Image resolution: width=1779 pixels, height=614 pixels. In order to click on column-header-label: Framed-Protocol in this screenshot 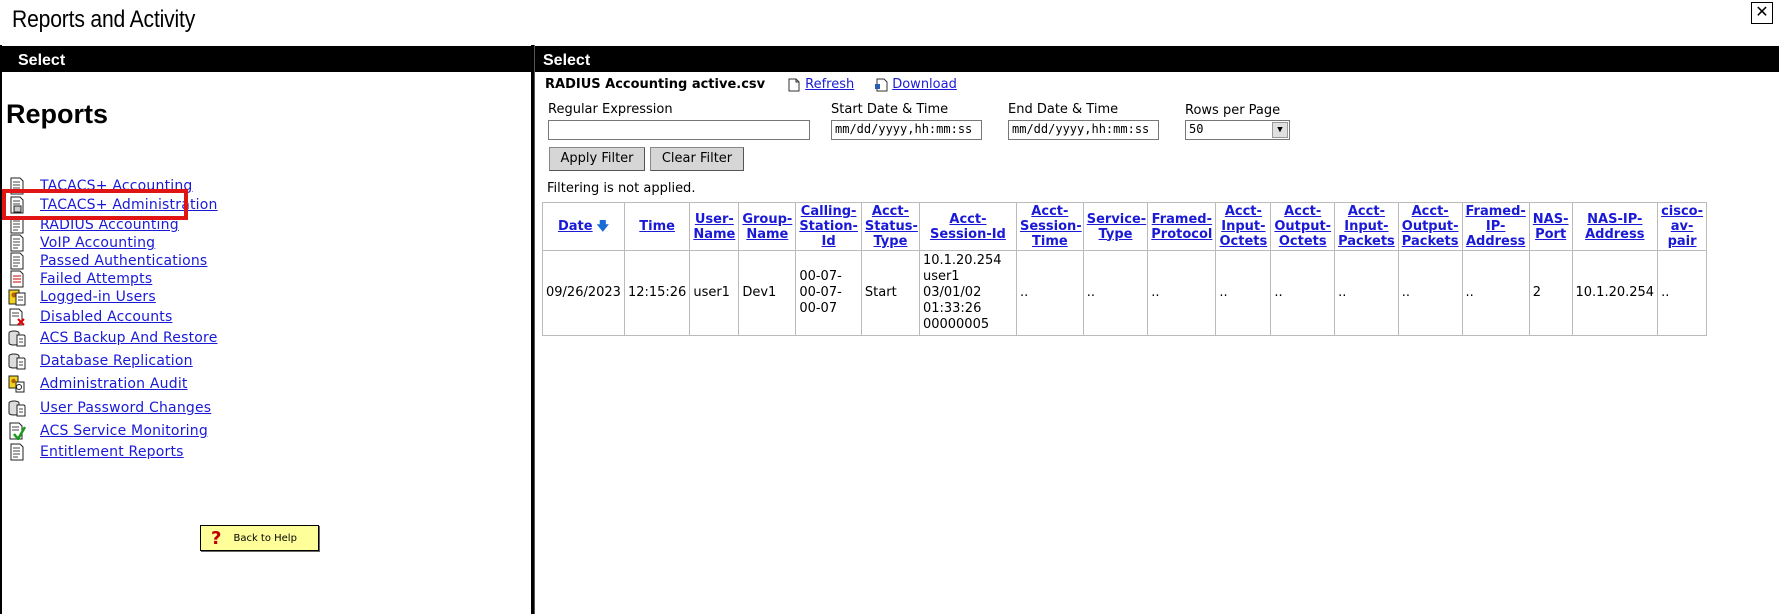, I will do `click(1181, 227)`.